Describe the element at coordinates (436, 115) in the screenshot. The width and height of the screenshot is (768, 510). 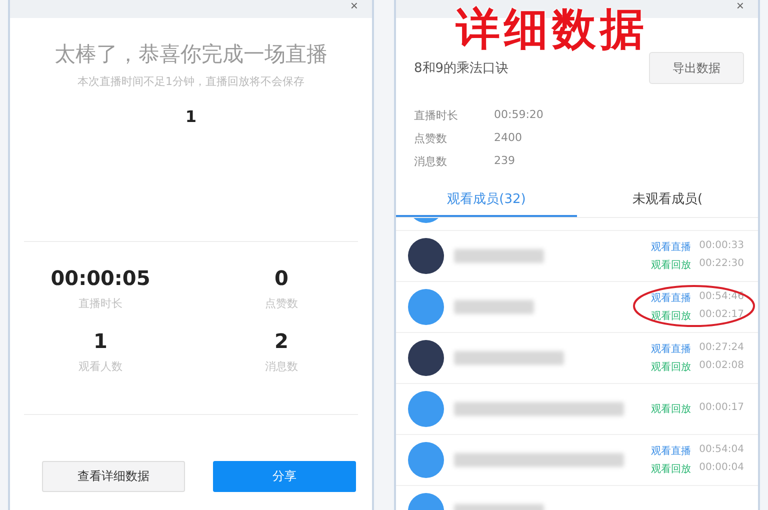
I see `info-label: 直播时长` at that location.